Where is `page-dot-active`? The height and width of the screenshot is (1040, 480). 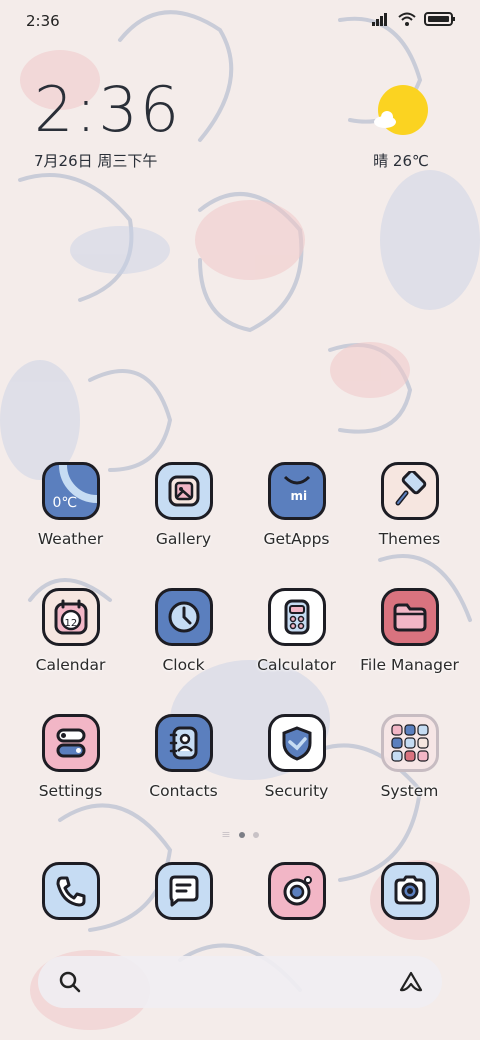 page-dot-active is located at coordinates (241, 835).